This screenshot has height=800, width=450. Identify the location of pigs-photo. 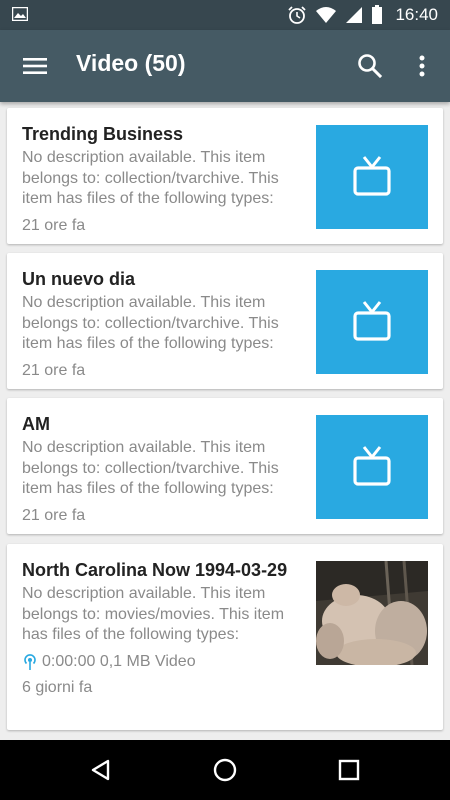
(372, 613).